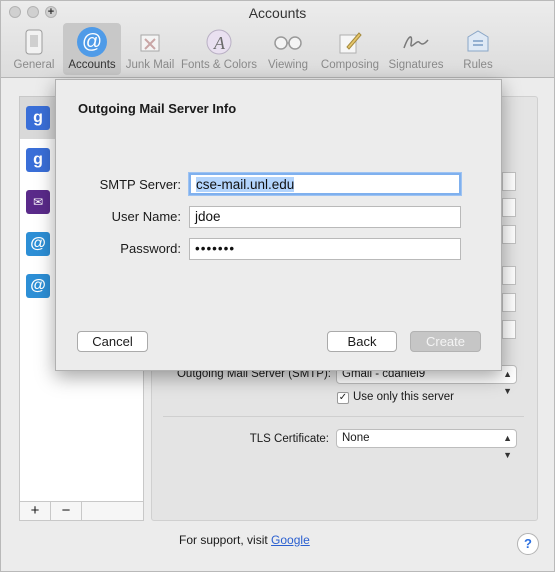 This screenshot has width=555, height=572. I want to click on smtp-server-field-label: SMTP Server:, so click(140, 184).